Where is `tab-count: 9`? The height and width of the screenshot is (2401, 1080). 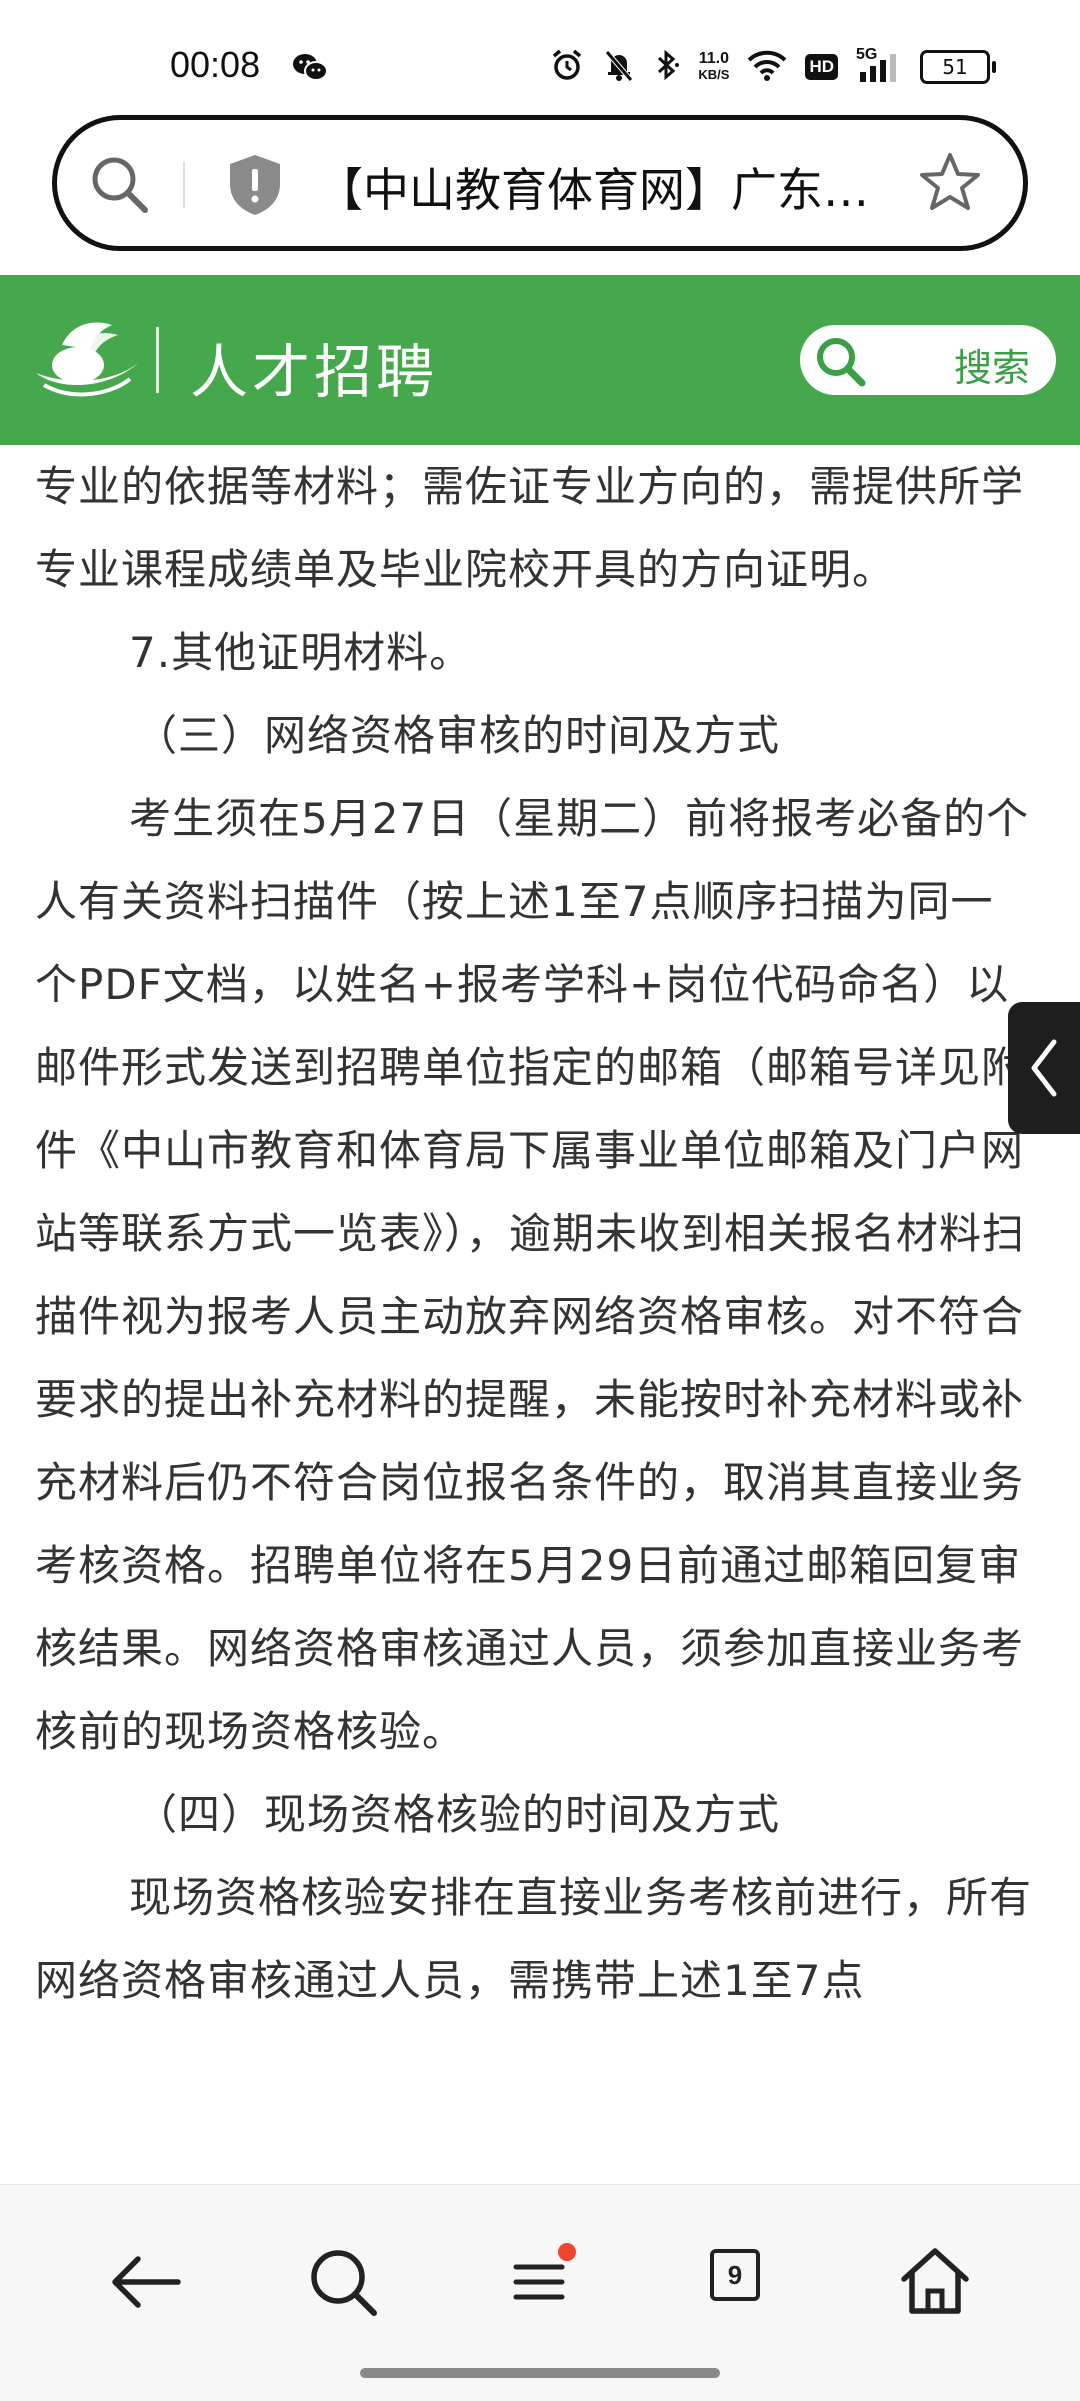
tab-count: 9 is located at coordinates (735, 2275).